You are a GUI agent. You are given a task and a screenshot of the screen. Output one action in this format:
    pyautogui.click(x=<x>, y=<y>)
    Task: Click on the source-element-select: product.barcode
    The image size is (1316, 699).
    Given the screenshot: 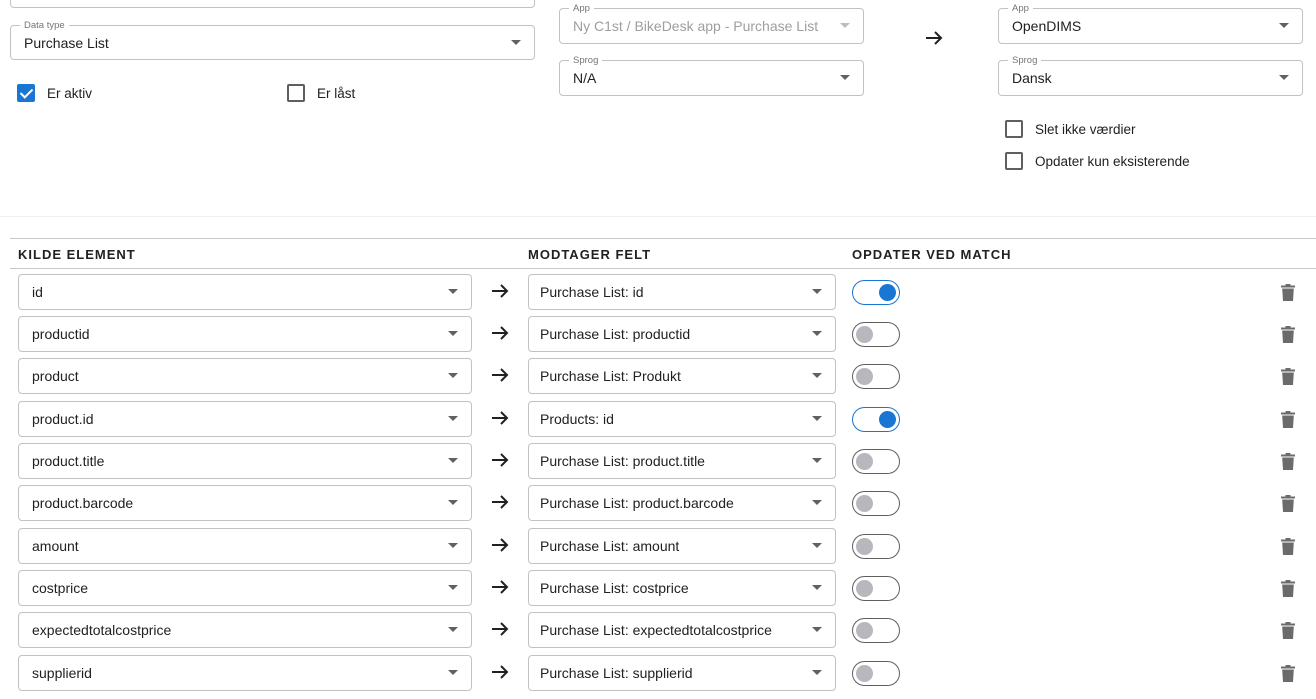 What is the action you would take?
    pyautogui.click(x=245, y=503)
    